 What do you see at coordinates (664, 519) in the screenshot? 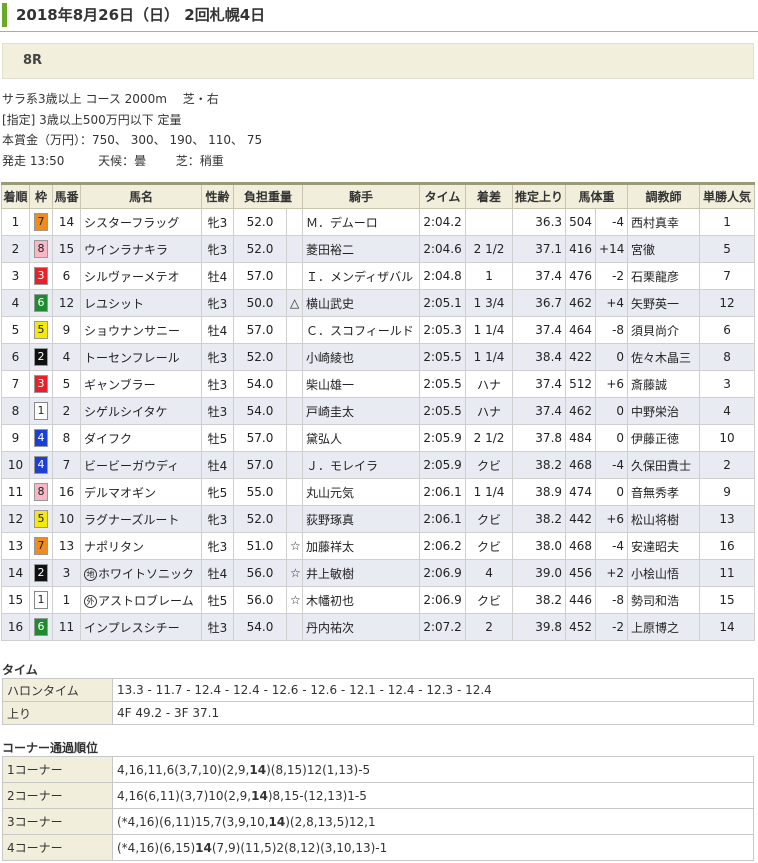
I see `trainer-cell: 松山将樹` at bounding box center [664, 519].